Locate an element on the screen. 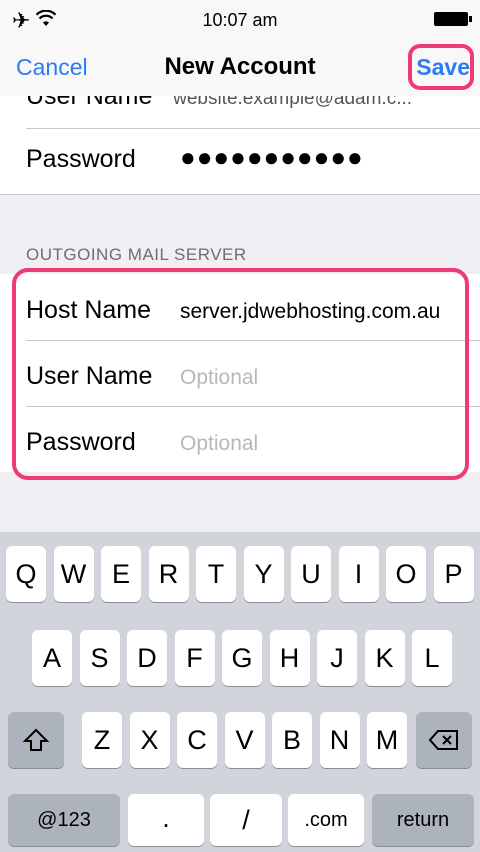  key-label: T is located at coordinates (216, 574).